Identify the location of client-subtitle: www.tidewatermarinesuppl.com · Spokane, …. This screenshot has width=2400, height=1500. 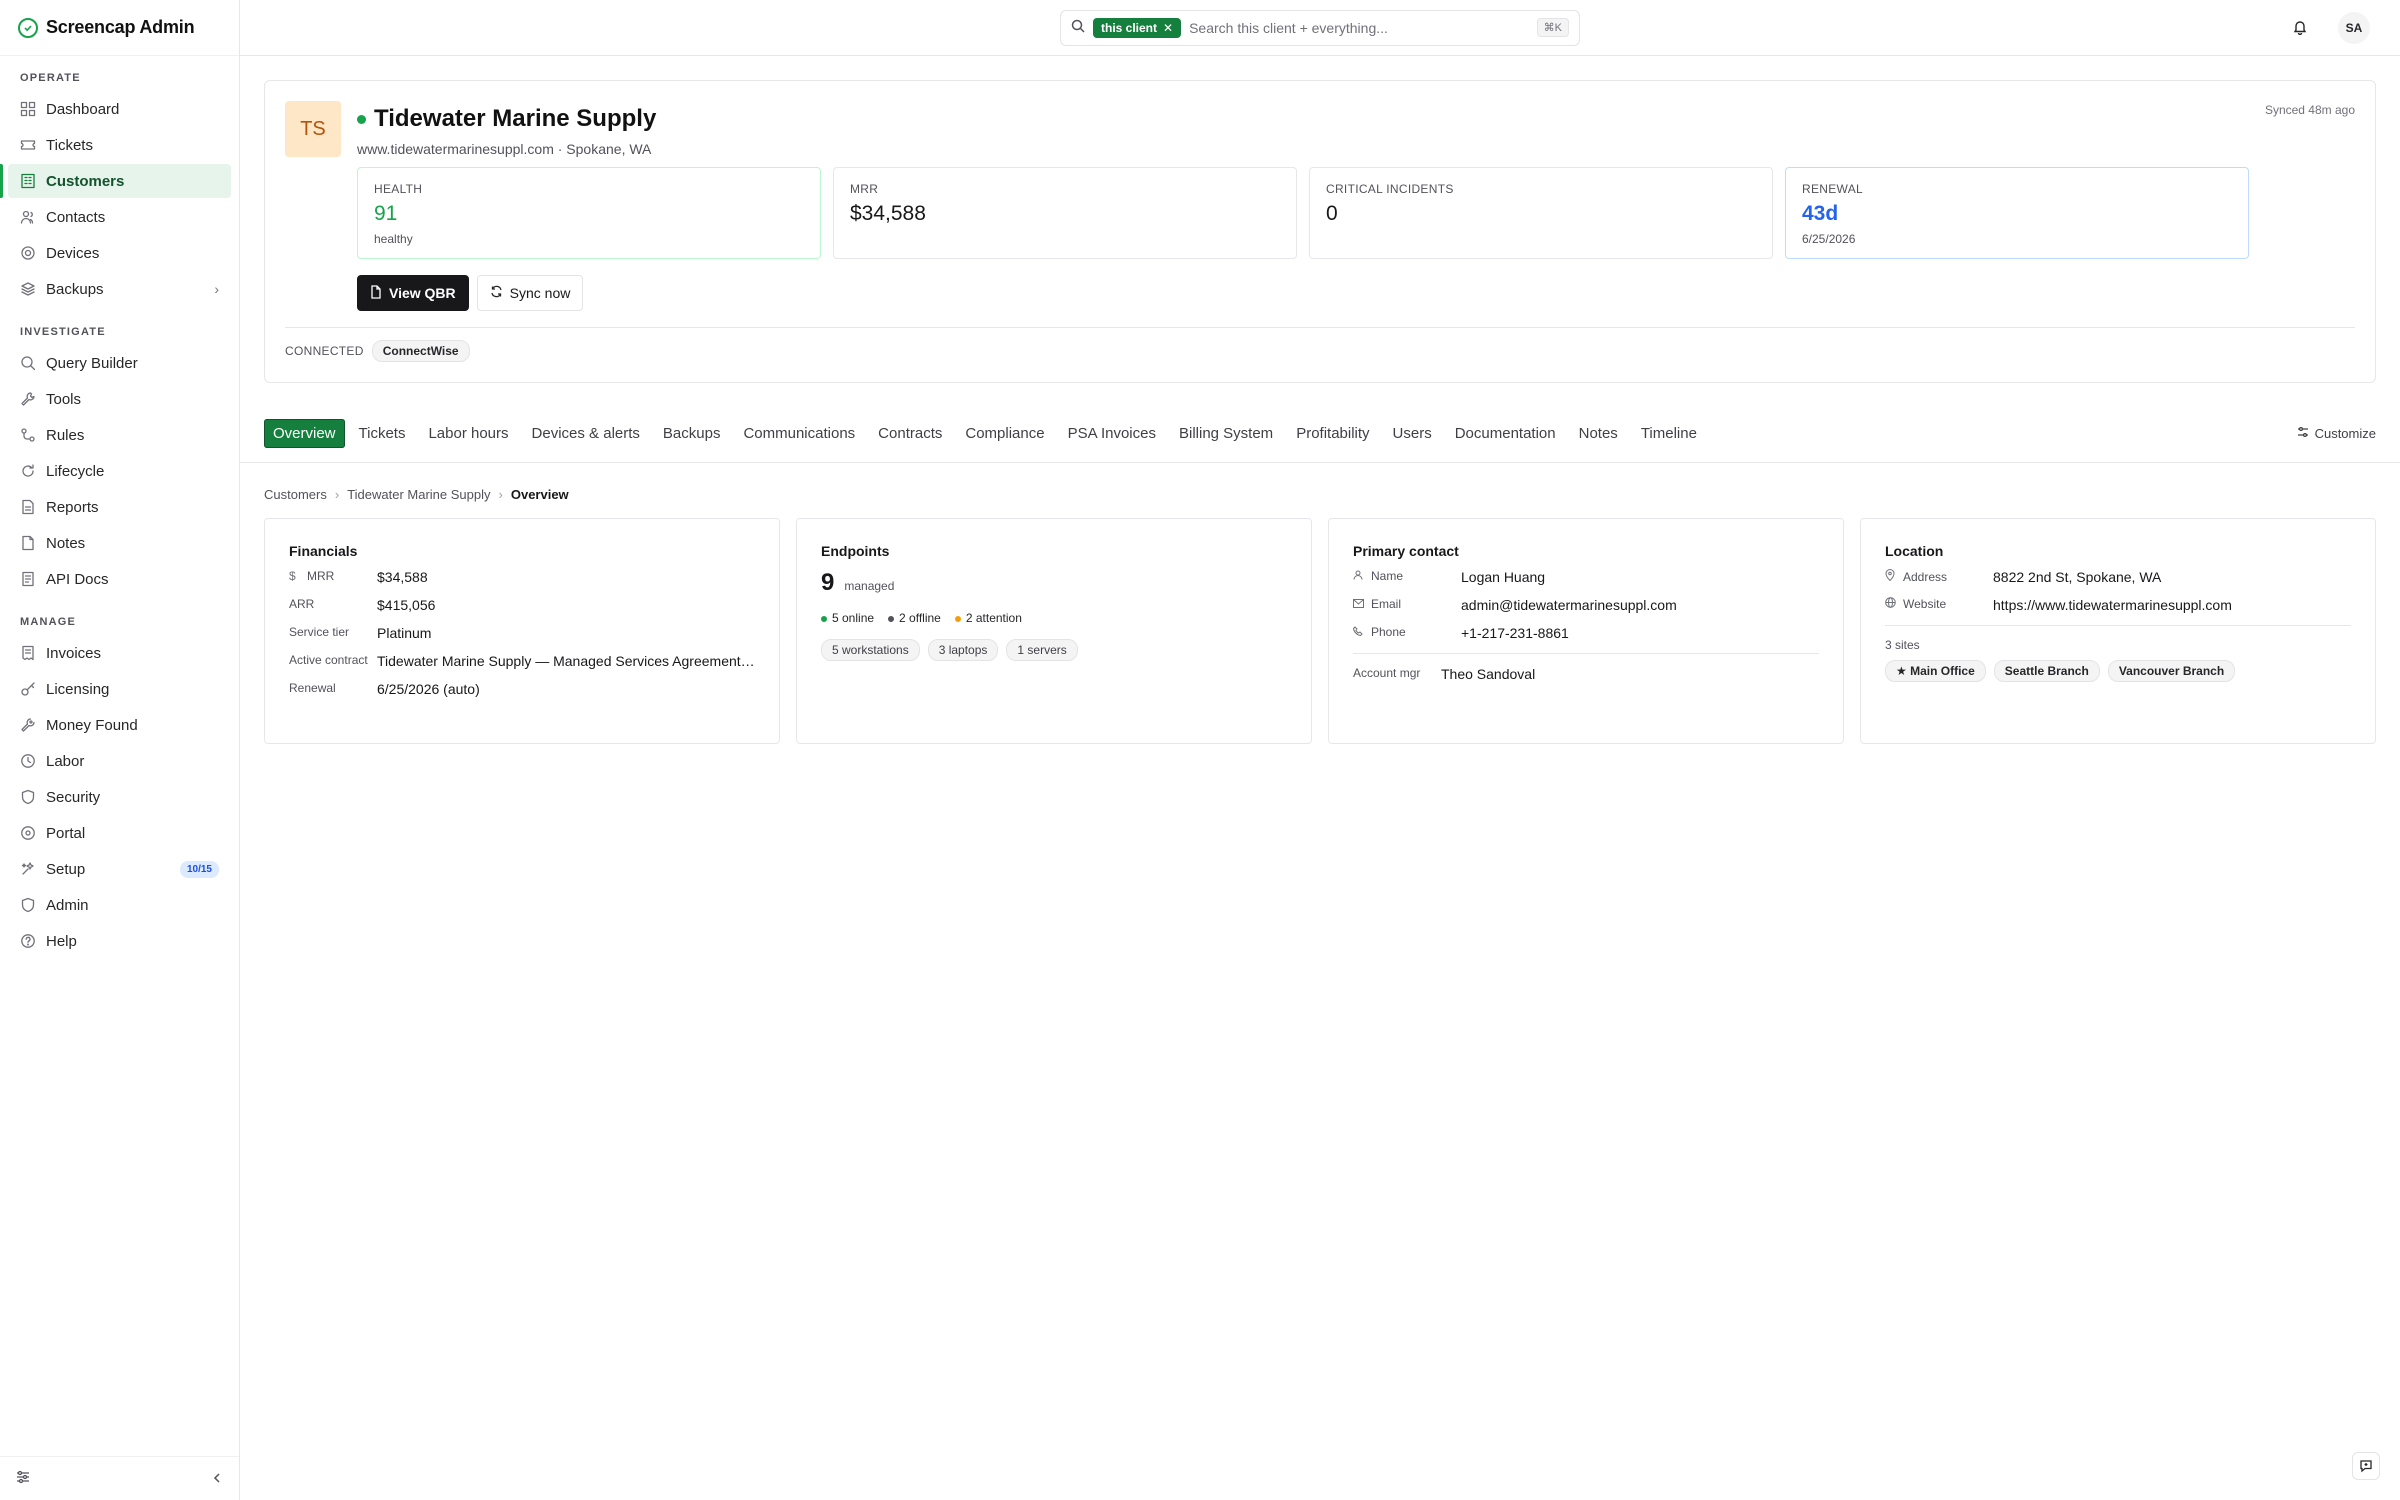
(504, 149).